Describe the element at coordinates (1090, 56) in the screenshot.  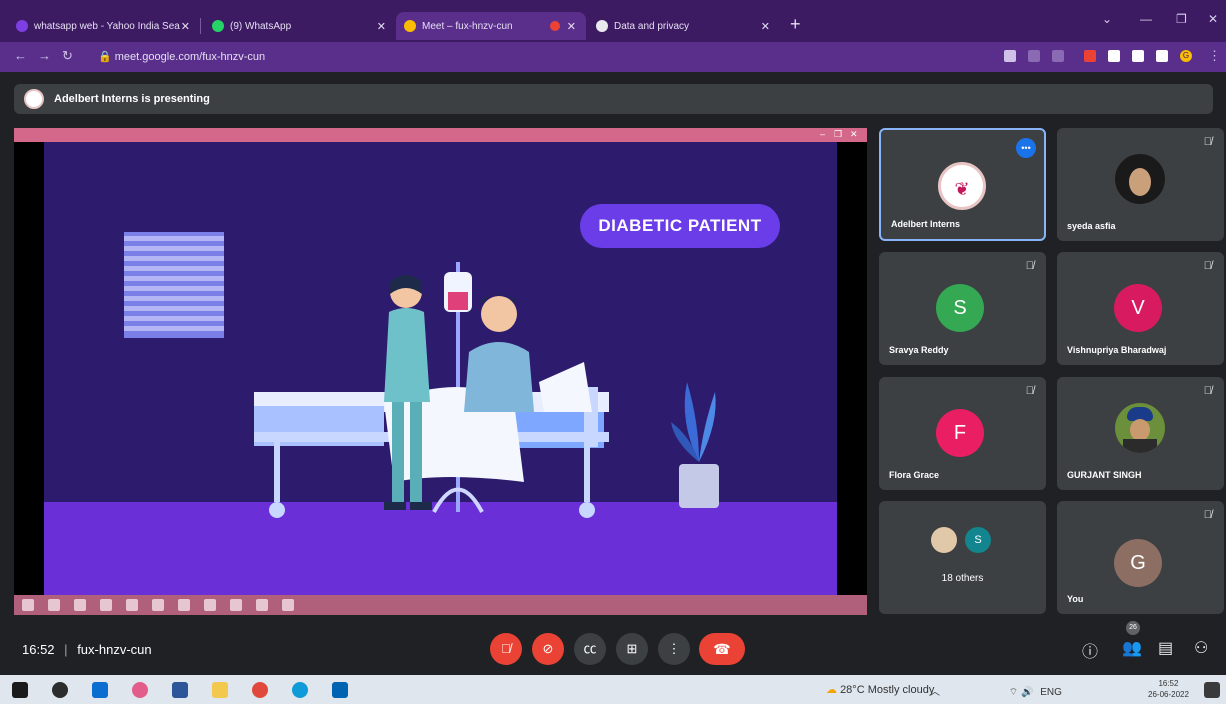
I see `extension-check-icon` at that location.